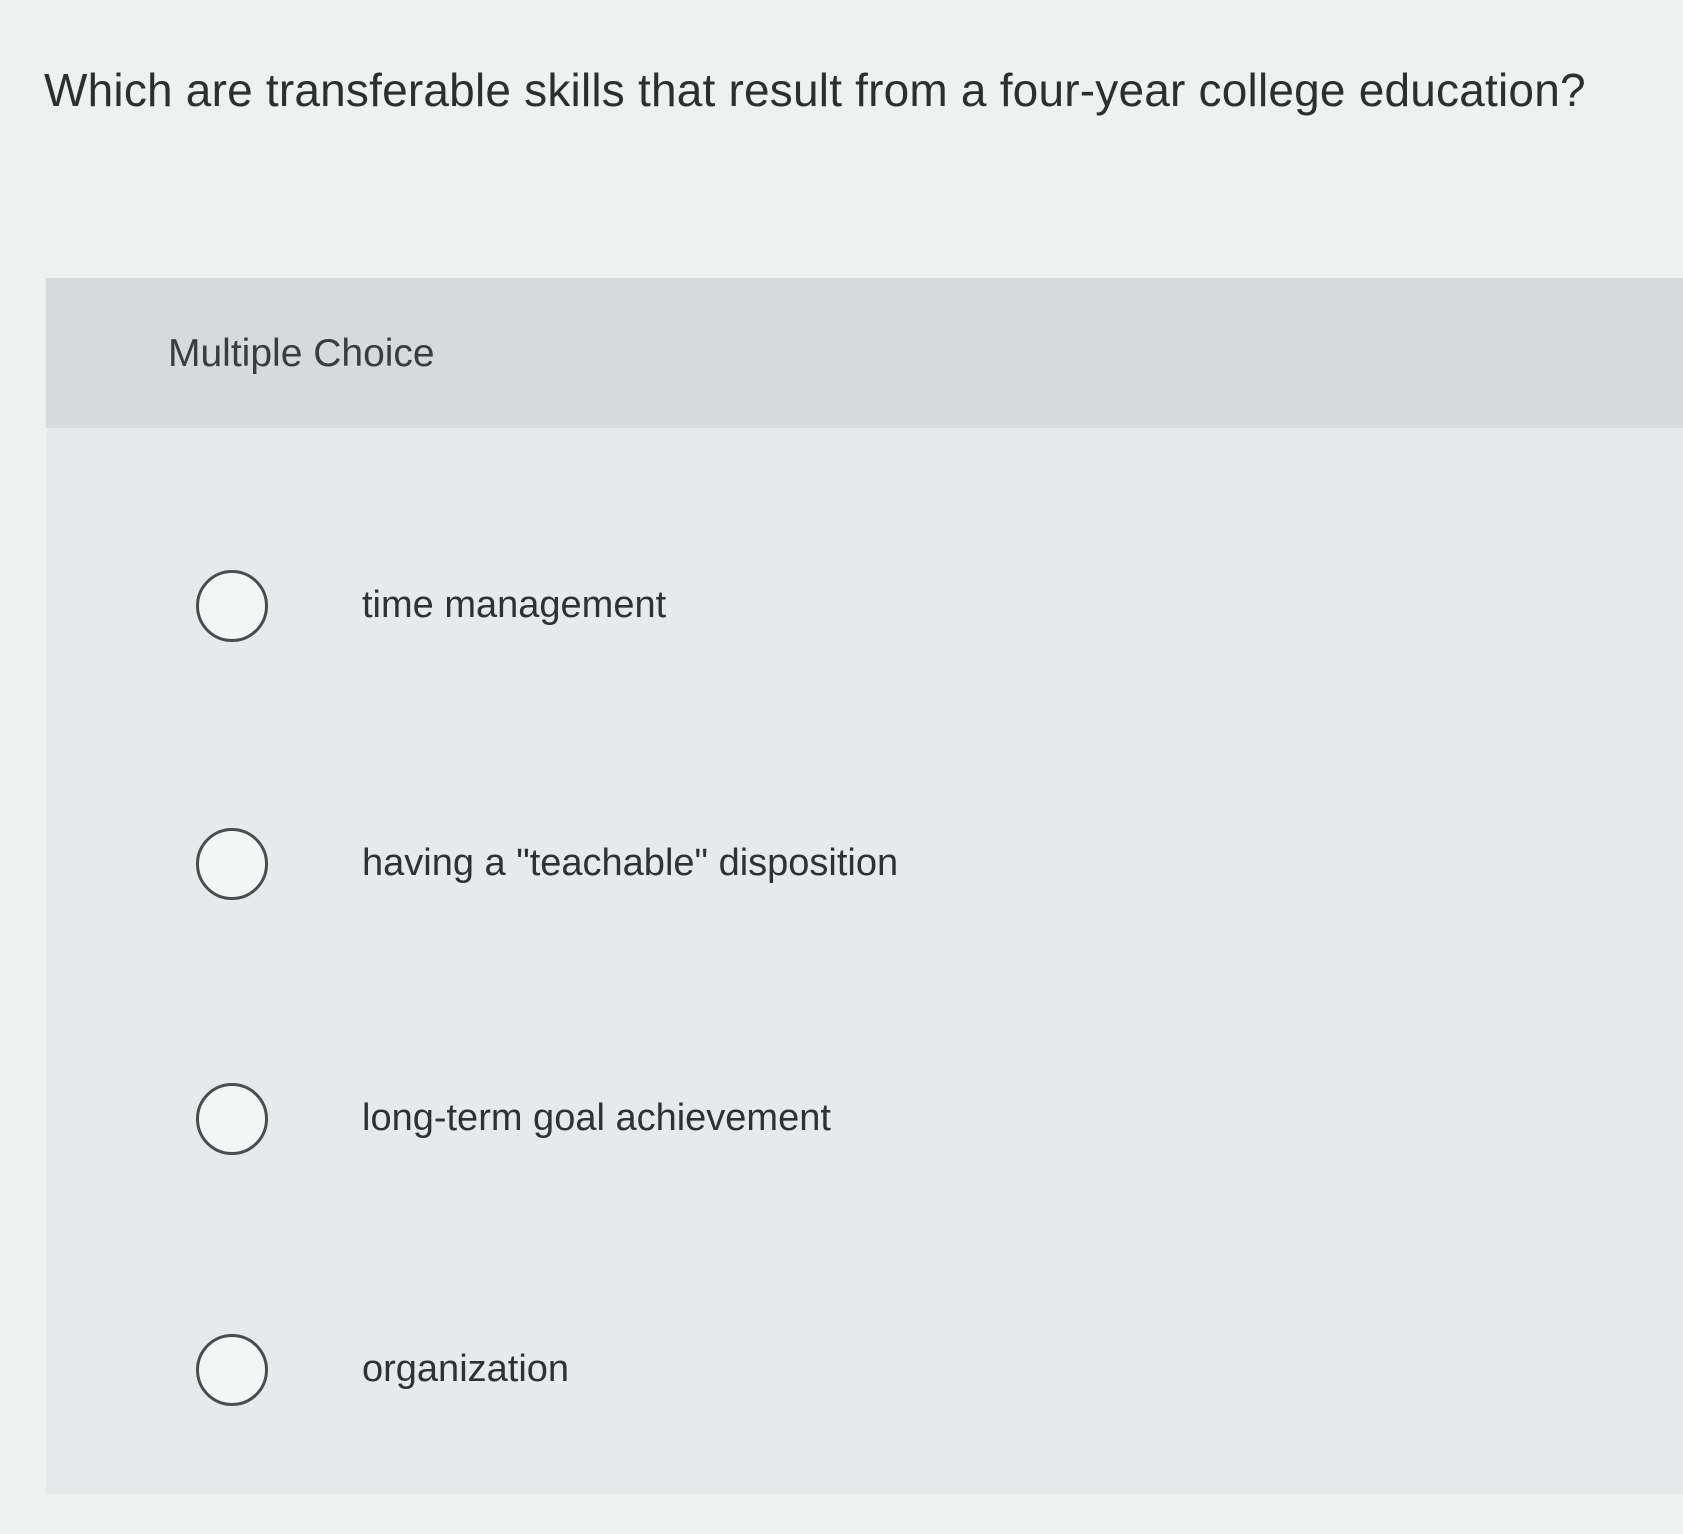 This screenshot has height=1534, width=1683. I want to click on choice-label: having a "teachable" disposition, so click(630, 863).